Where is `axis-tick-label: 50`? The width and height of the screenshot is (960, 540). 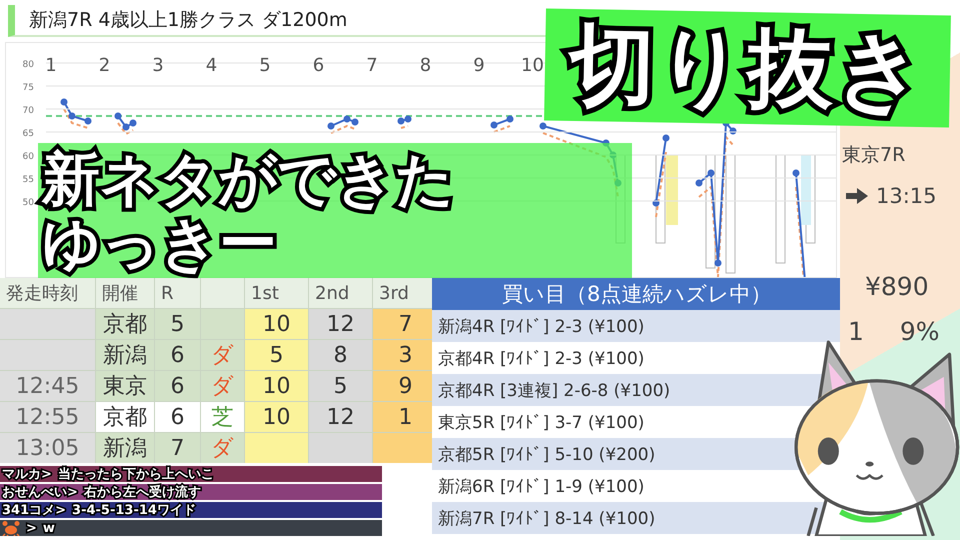
axis-tick-label: 50 is located at coordinates (28, 203).